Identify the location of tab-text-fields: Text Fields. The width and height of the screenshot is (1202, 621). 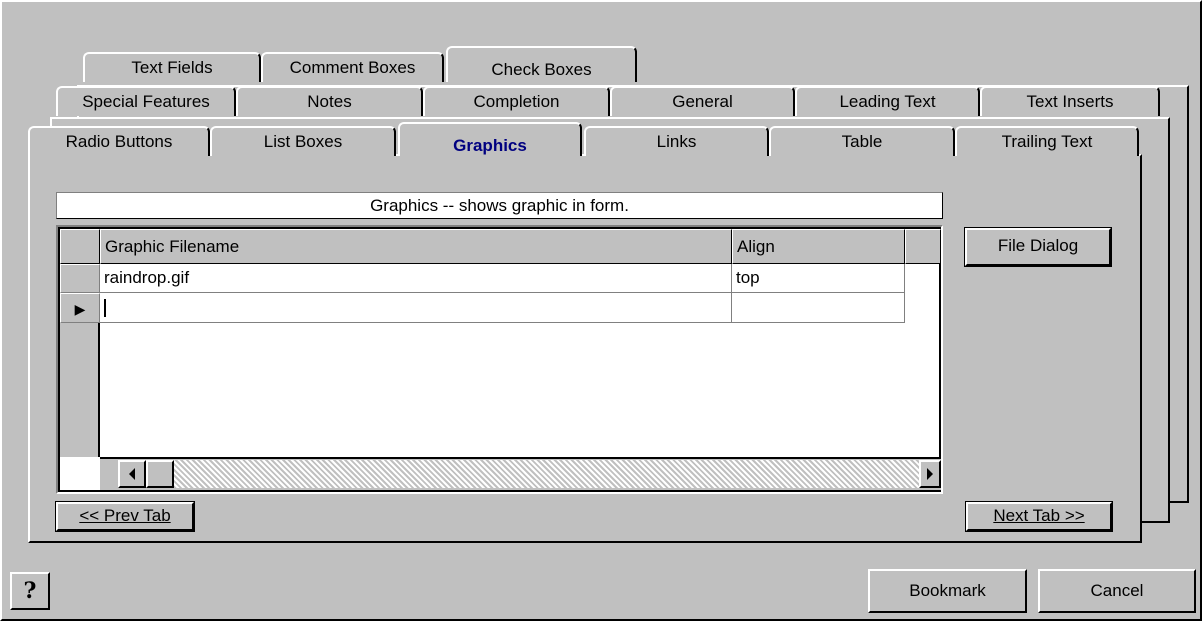
(172, 67).